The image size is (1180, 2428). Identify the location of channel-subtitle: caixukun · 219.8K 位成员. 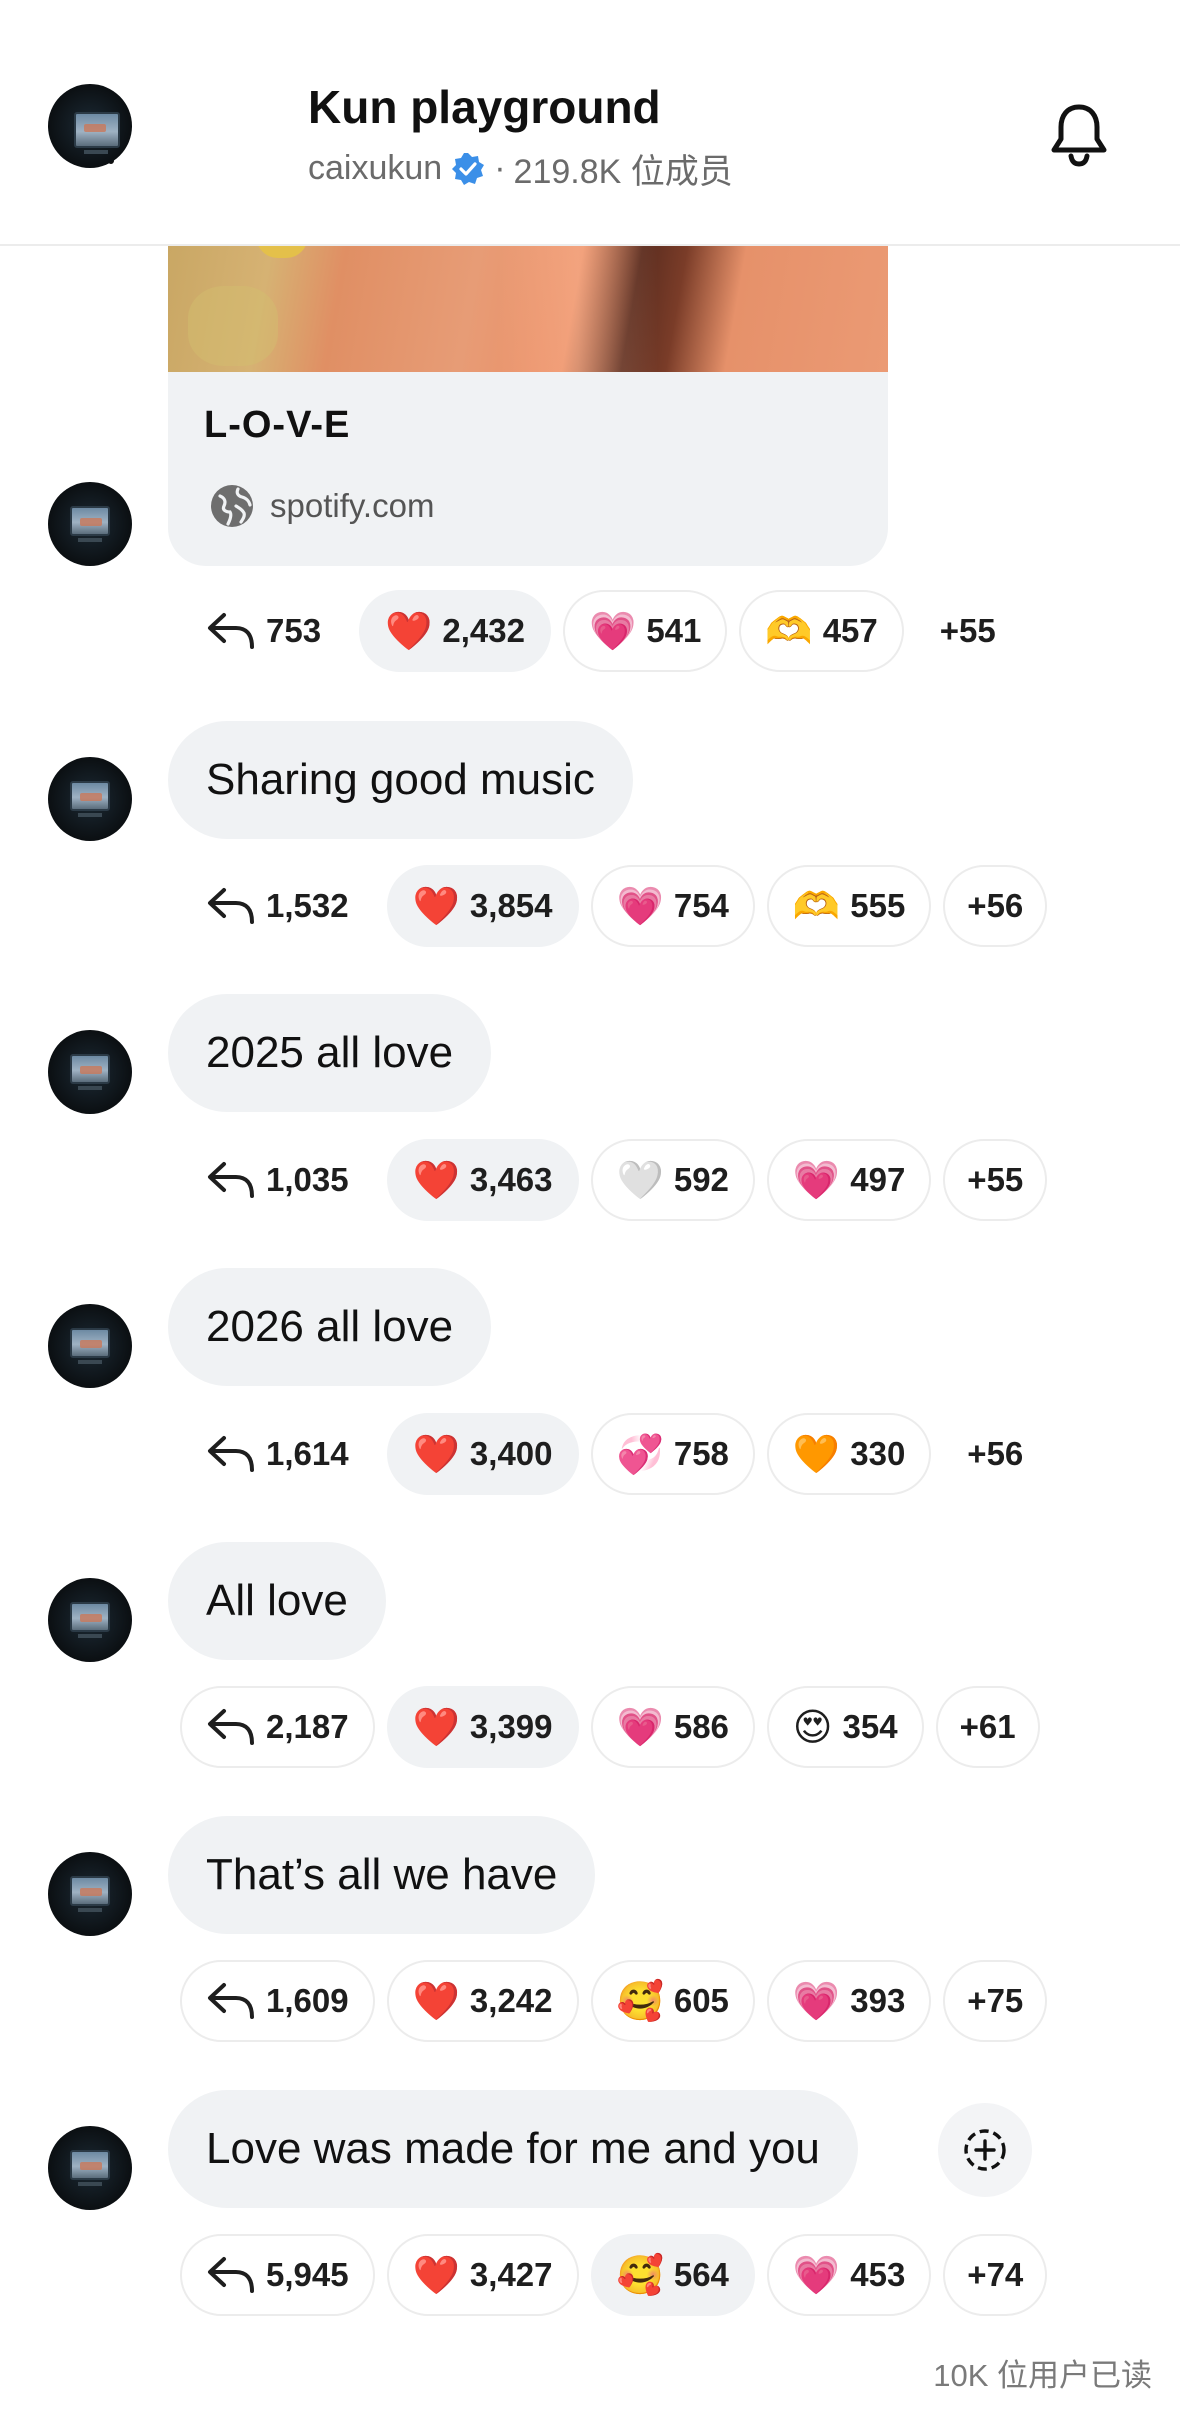
(520, 168).